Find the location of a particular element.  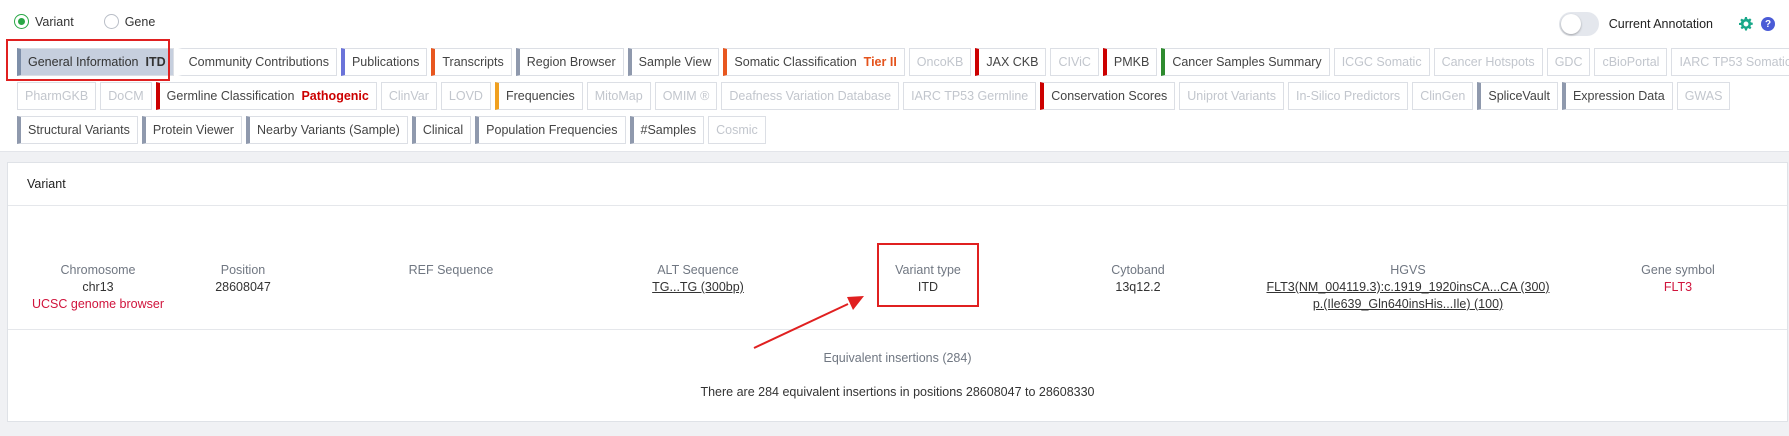

tab-label: OMIM ® is located at coordinates (686, 96).